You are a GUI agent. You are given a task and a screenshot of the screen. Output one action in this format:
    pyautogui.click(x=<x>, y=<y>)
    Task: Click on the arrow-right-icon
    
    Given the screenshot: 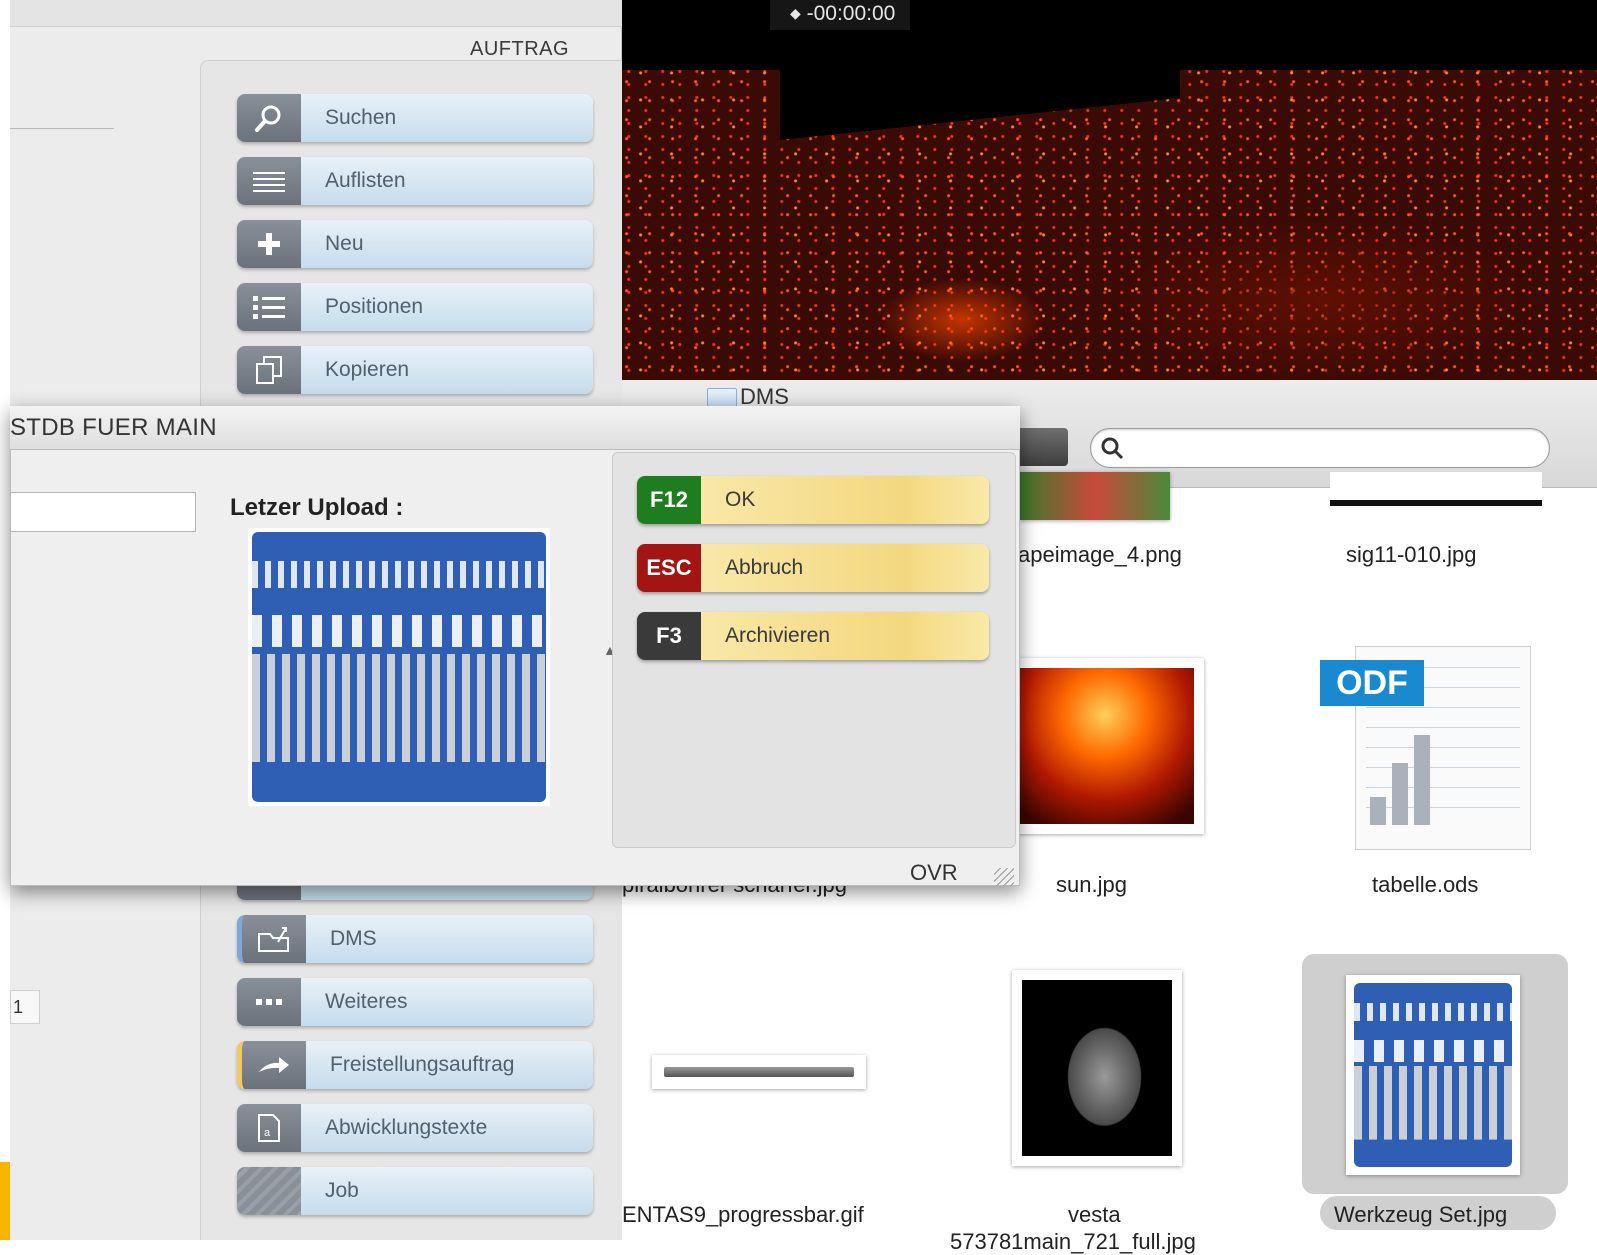 What is the action you would take?
    pyautogui.click(x=274, y=1065)
    